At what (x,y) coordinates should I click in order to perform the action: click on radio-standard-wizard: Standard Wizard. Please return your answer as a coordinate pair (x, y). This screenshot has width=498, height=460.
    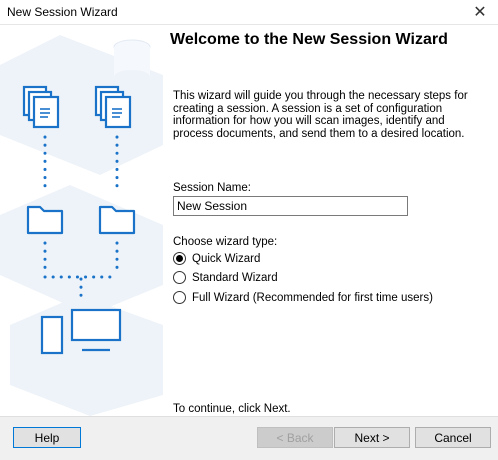
    Looking at the image, I should click on (225, 277).